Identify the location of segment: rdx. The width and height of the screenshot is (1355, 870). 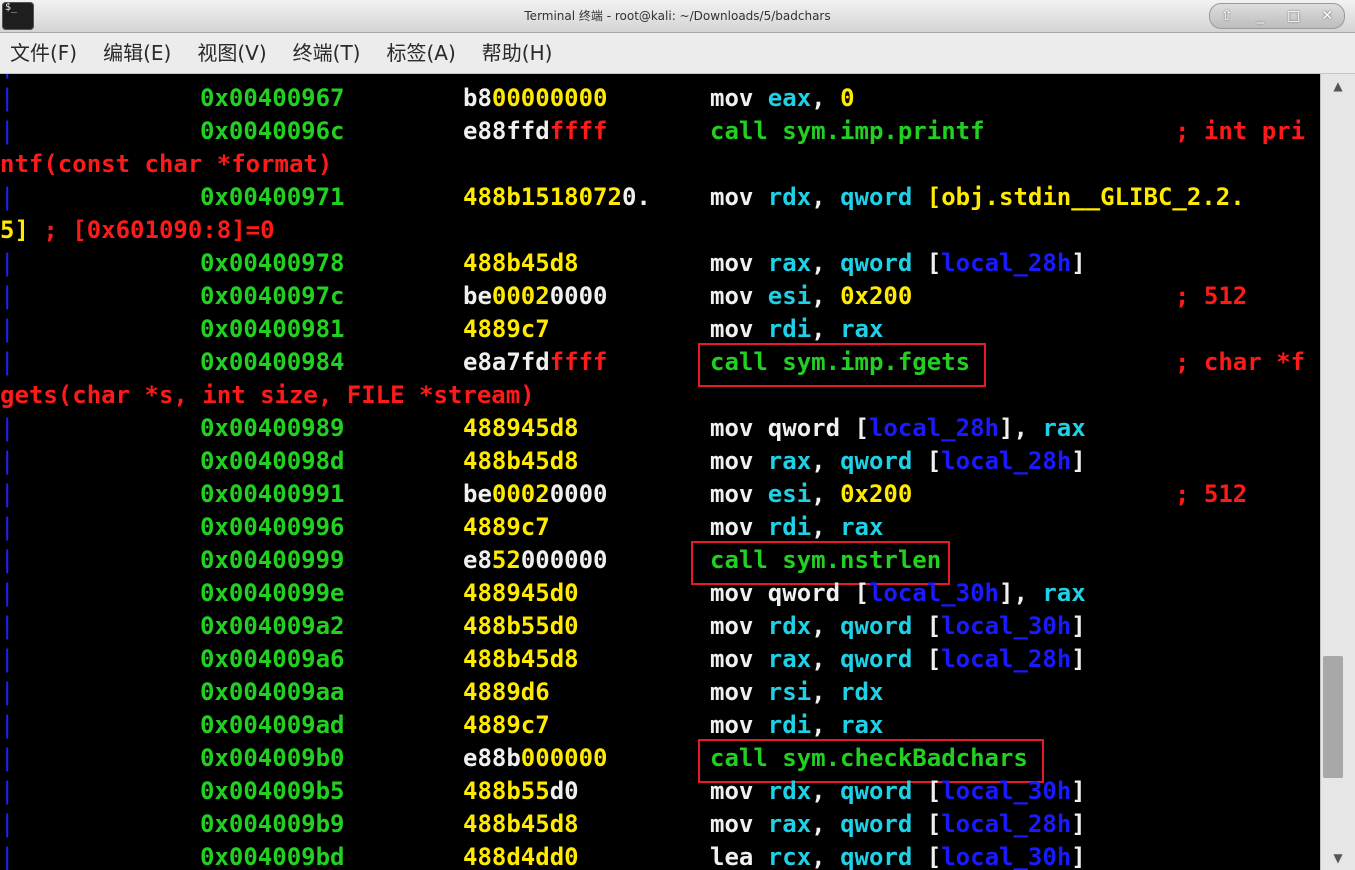
(862, 692).